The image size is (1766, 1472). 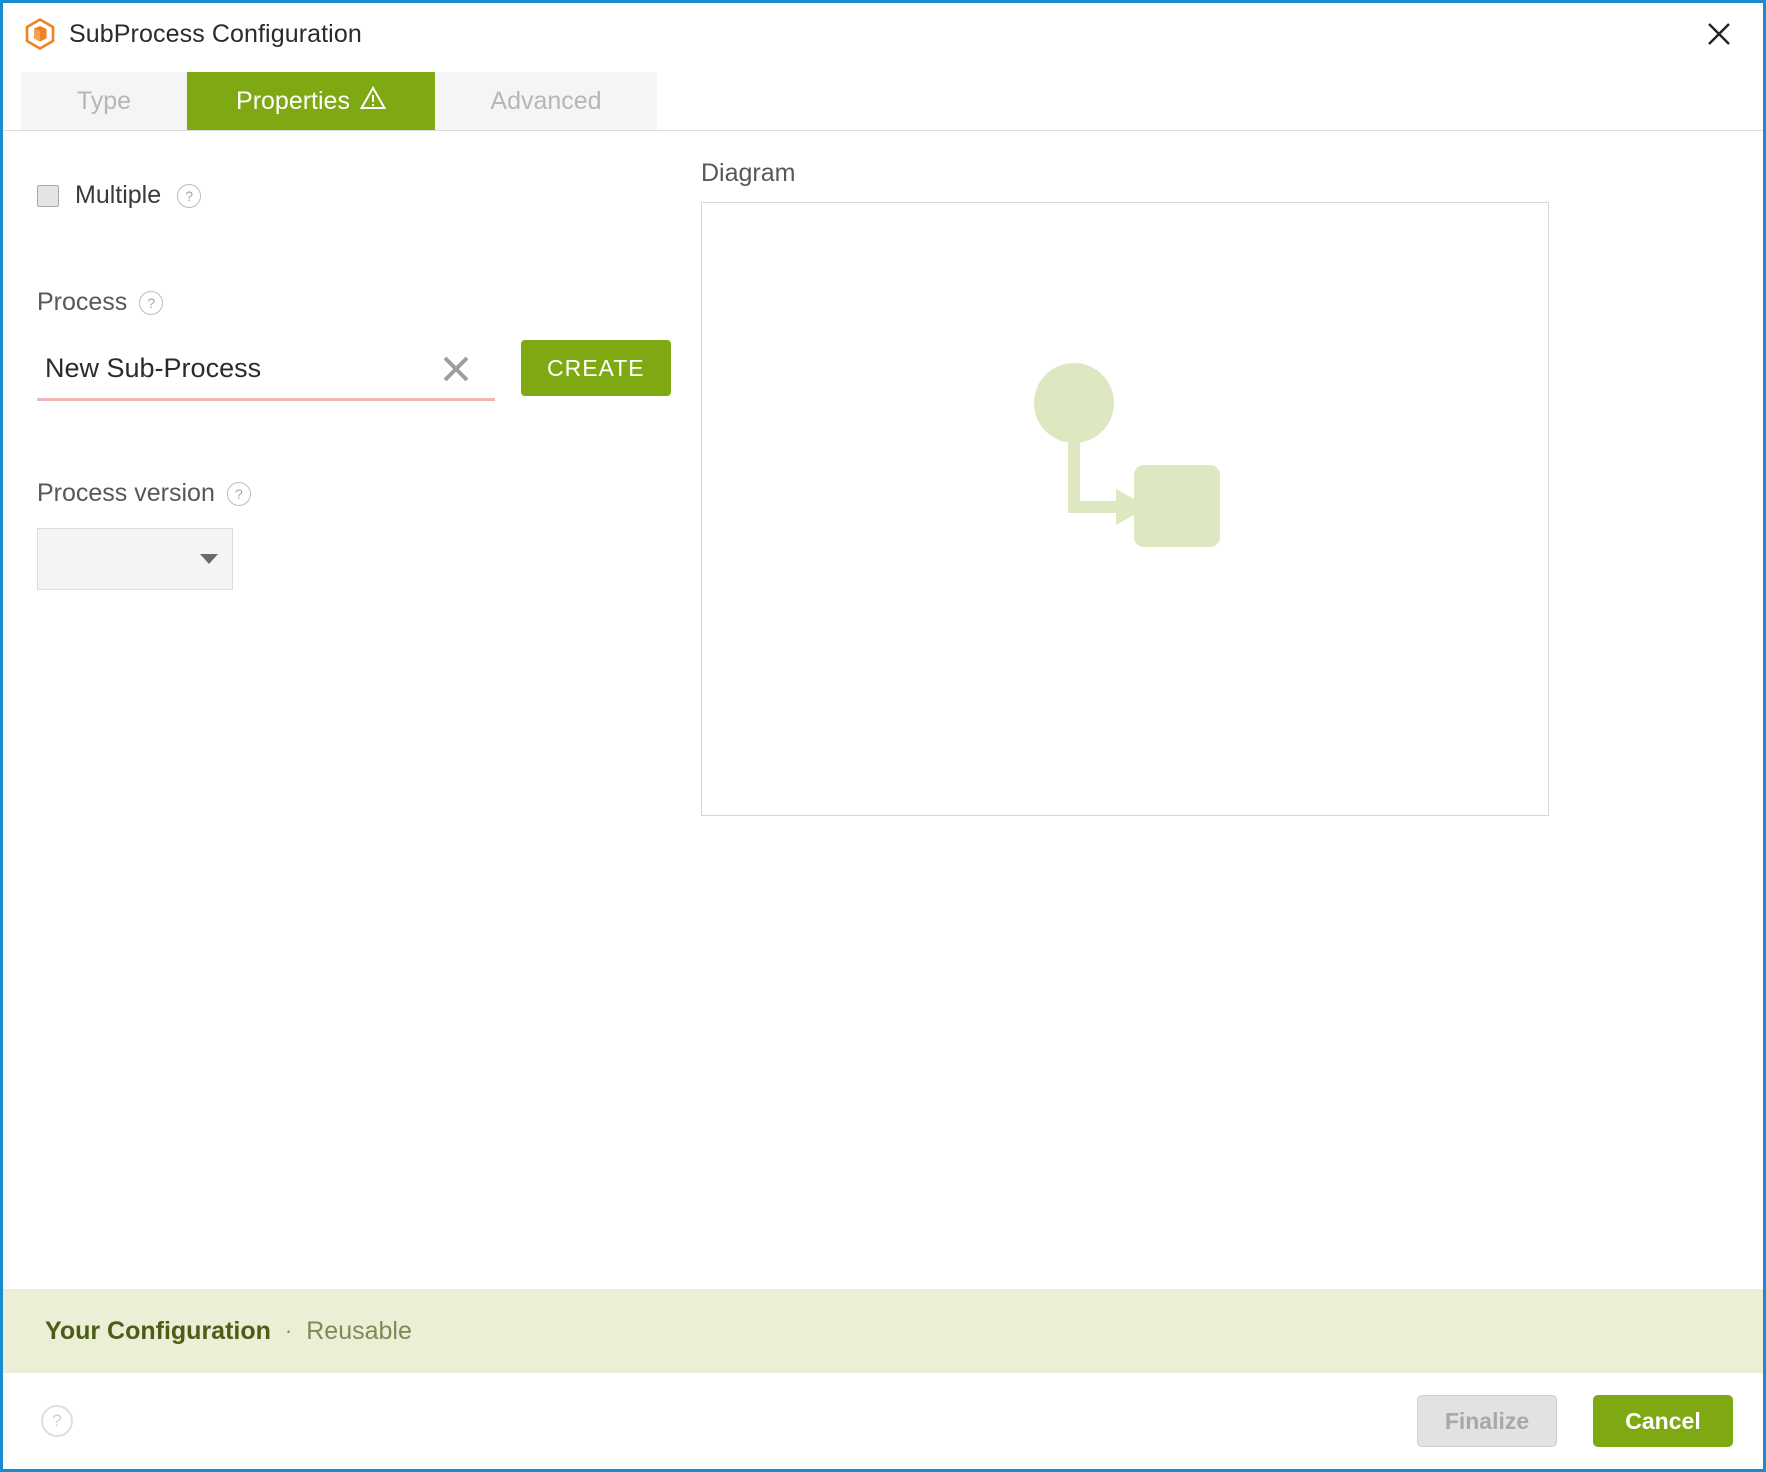 I want to click on configuration-banner: Your Configuration · Reusable, so click(x=883, y=1331).